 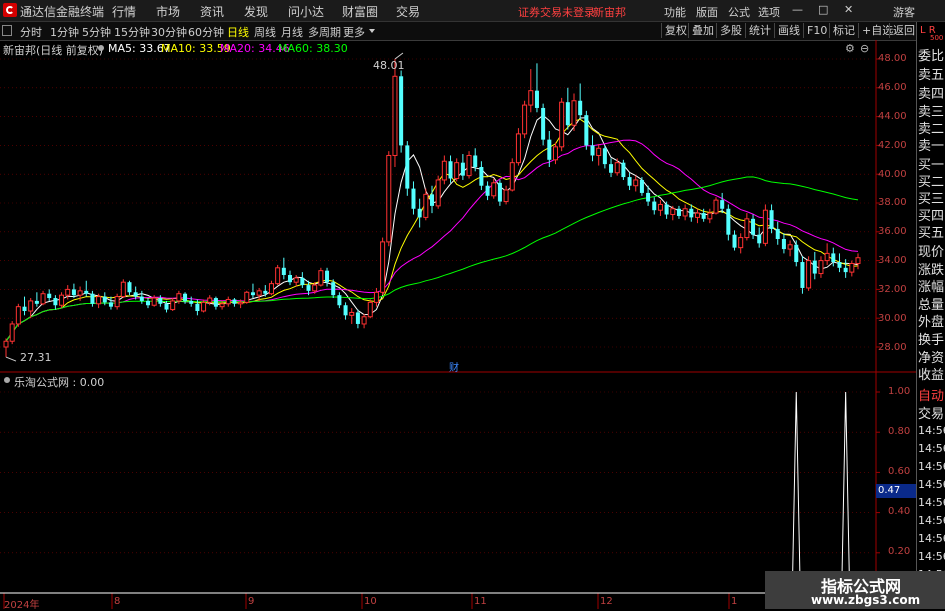 I want to click on toolbar-adjust: 复权, so click(x=675, y=30).